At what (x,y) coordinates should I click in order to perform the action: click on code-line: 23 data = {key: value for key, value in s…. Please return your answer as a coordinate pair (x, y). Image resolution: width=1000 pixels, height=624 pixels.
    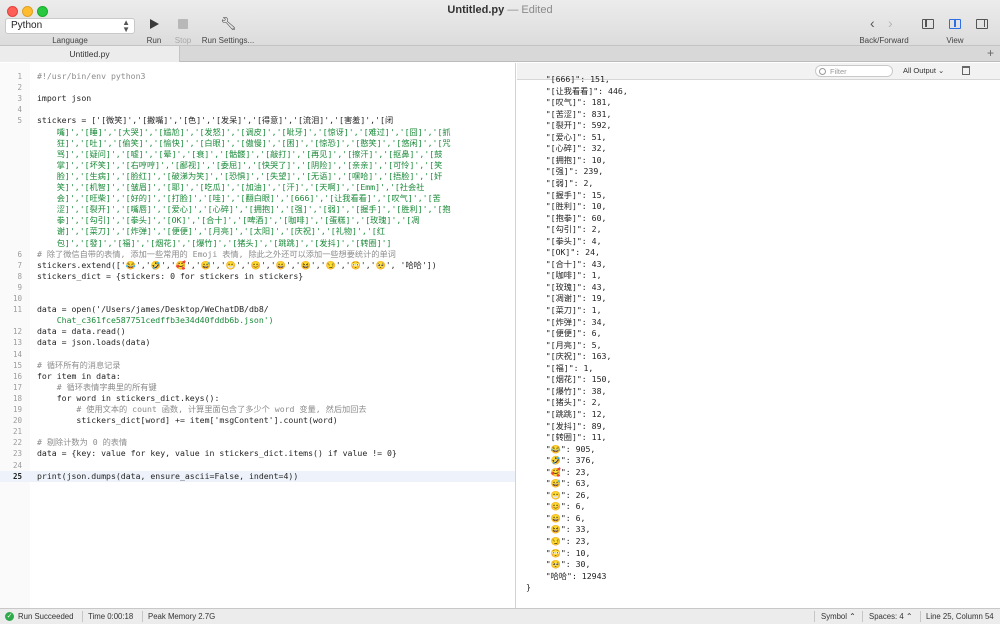
    Looking at the image, I should click on (257, 453).